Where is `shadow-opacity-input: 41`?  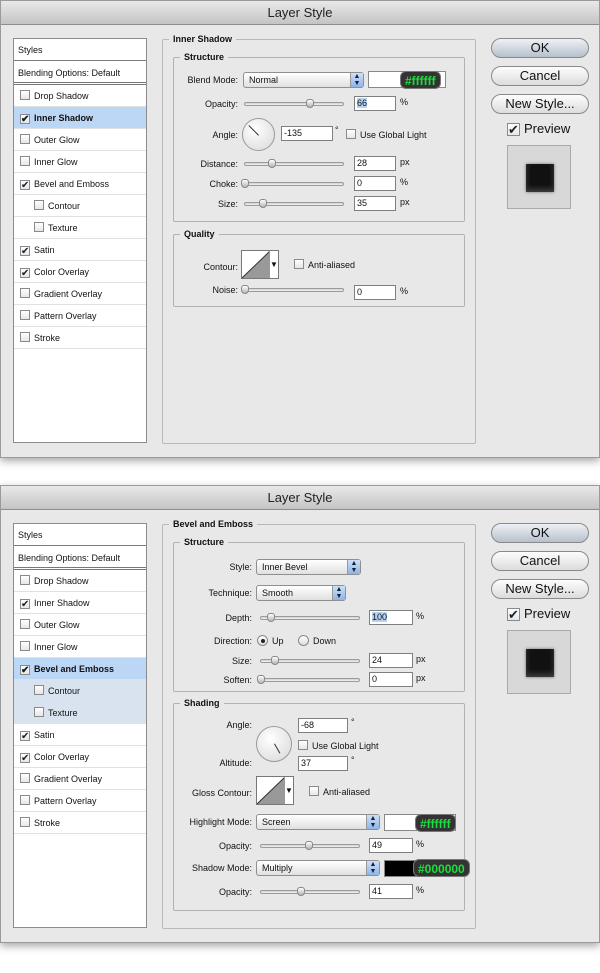 shadow-opacity-input: 41 is located at coordinates (391, 891).